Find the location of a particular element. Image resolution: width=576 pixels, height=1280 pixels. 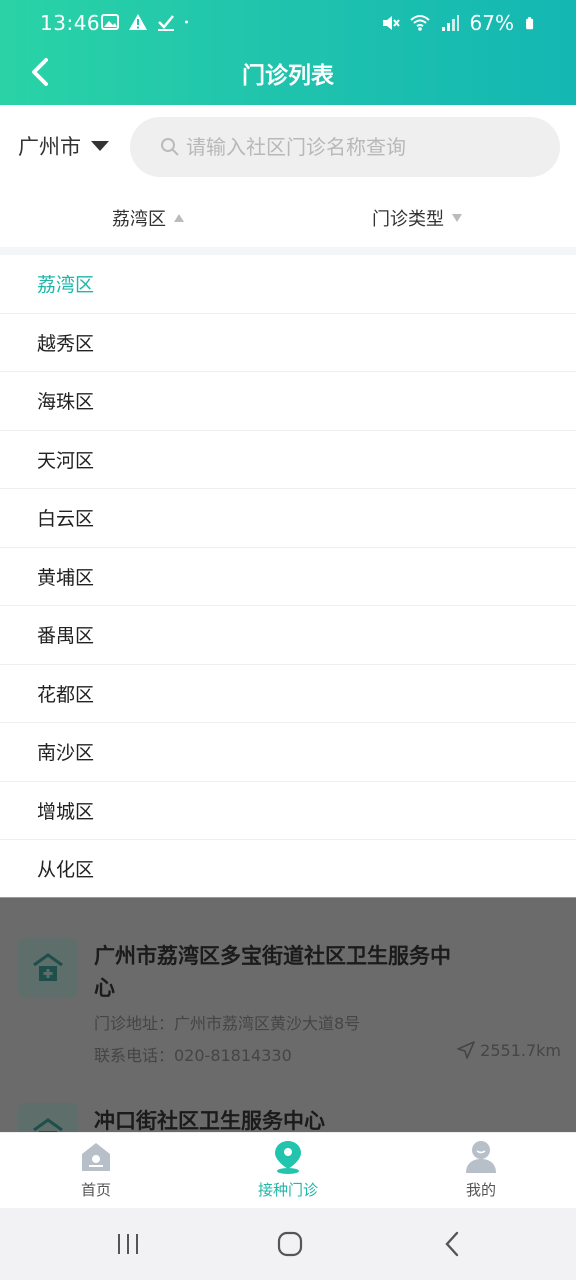

warning-icon is located at coordinates (138, 22).